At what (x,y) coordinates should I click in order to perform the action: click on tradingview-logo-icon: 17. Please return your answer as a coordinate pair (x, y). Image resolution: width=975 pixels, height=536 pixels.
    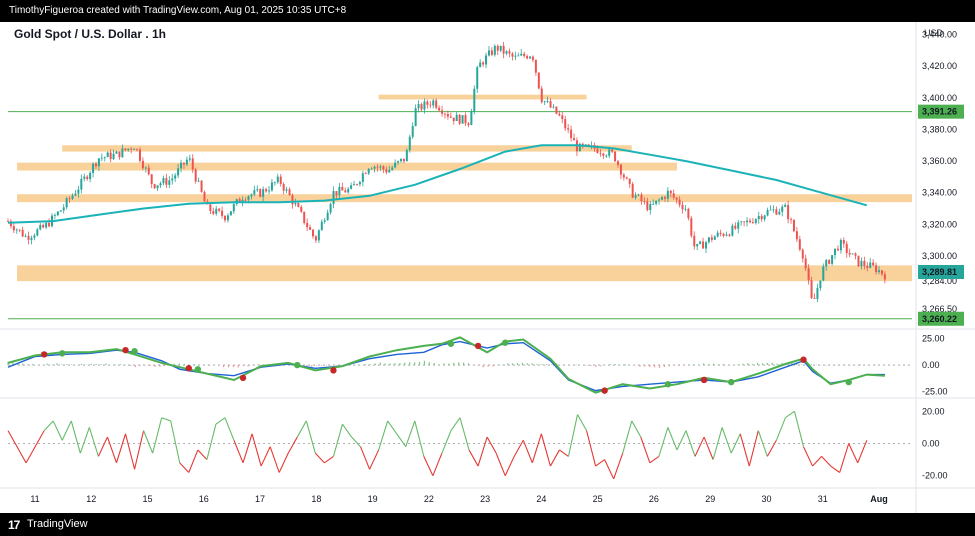
    Looking at the image, I should click on (14, 525).